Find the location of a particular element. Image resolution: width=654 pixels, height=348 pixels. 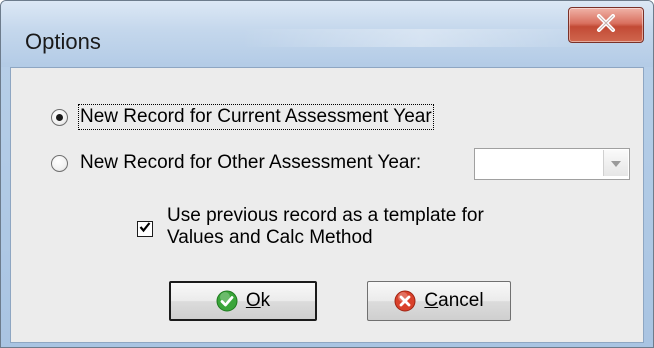

ok-button: Ok is located at coordinates (243, 301).